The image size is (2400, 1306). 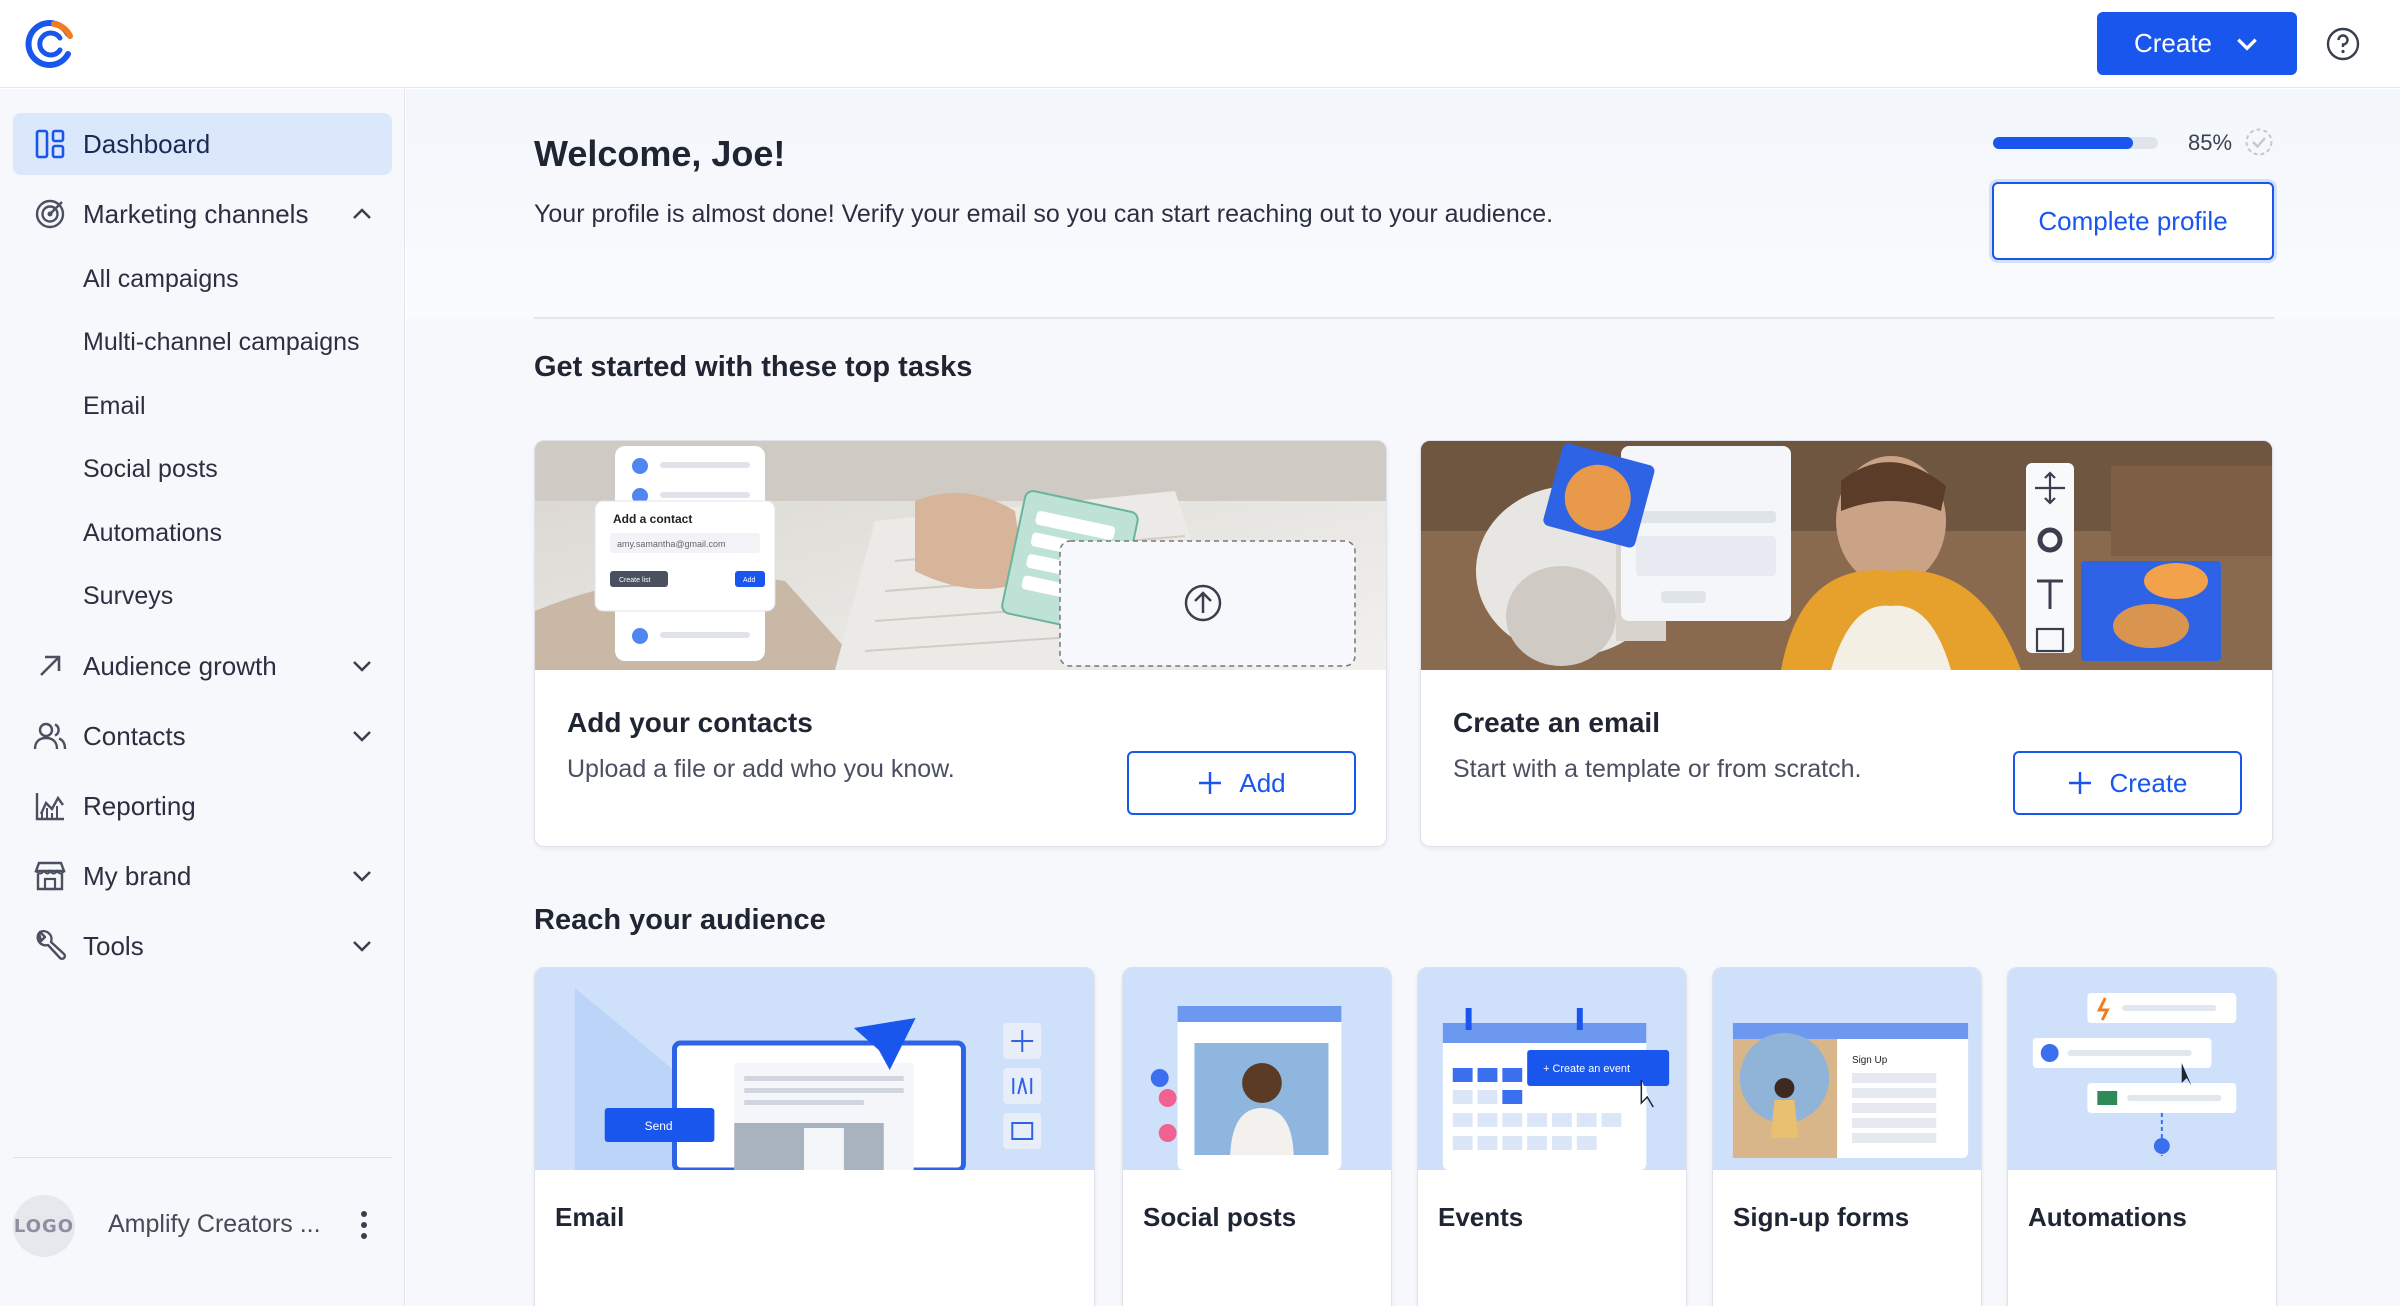 What do you see at coordinates (113, 945) in the screenshot?
I see `sidebar-item-label: Tools` at bounding box center [113, 945].